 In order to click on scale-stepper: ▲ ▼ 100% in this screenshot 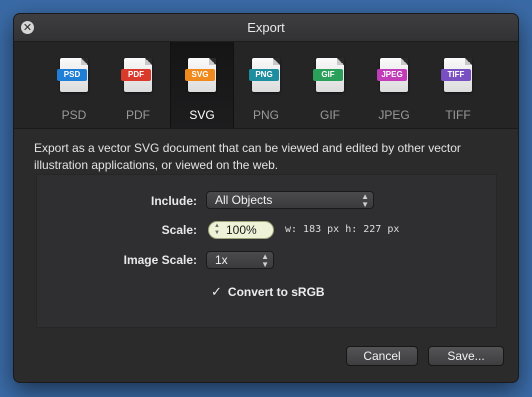, I will do `click(241, 230)`.